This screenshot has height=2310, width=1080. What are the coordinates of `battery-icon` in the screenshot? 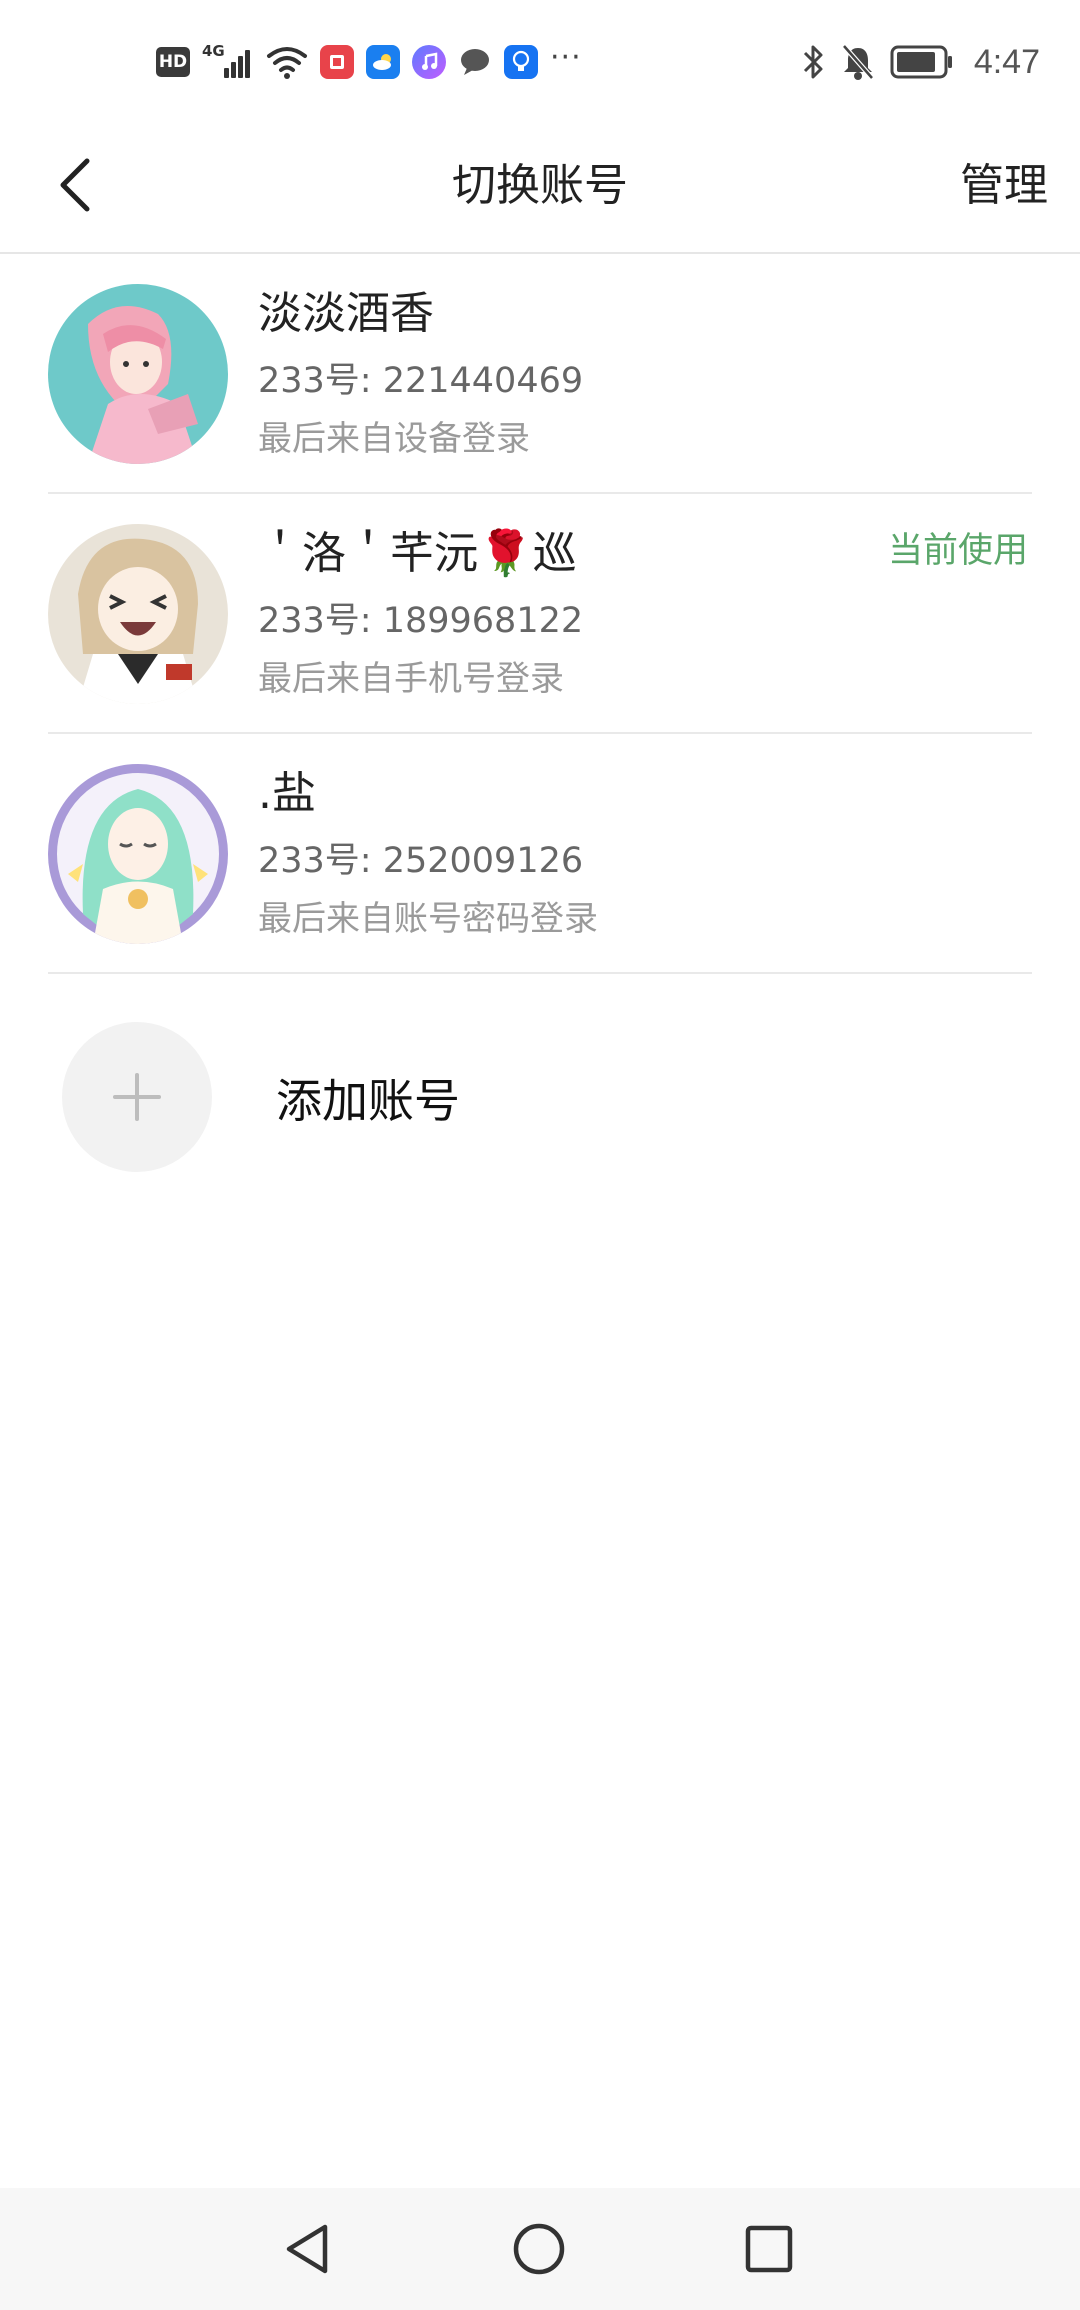 It's located at (921, 62).